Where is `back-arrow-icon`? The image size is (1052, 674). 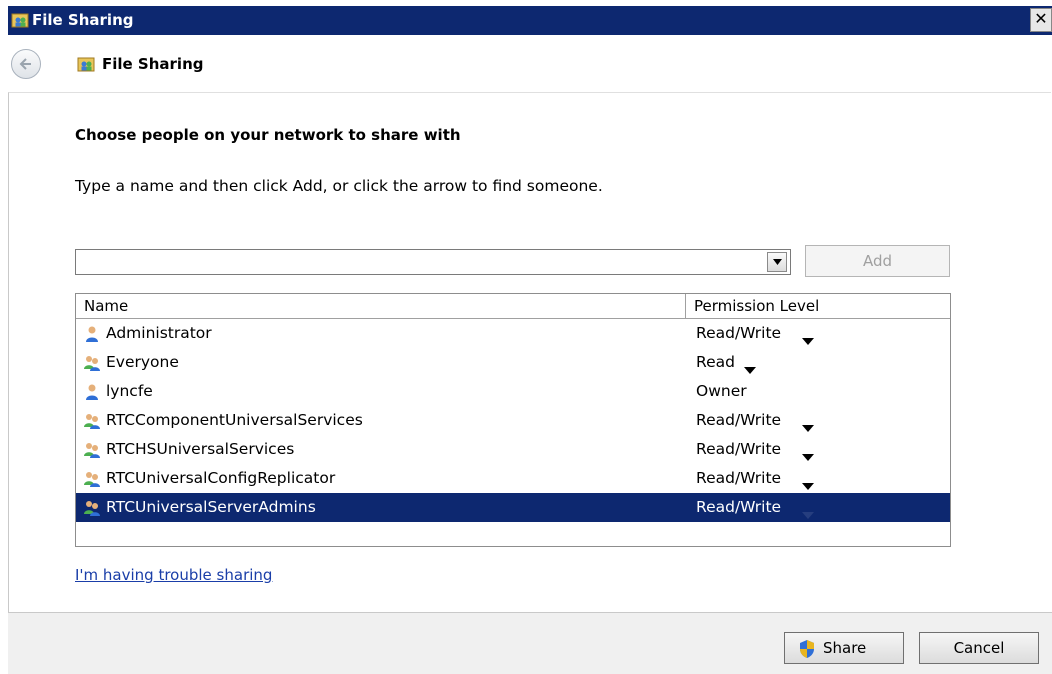
back-arrow-icon is located at coordinates (25, 64).